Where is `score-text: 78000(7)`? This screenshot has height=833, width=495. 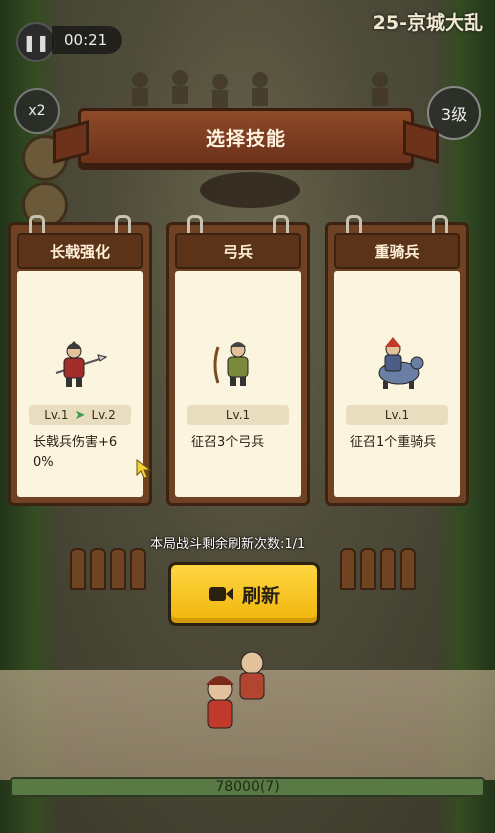 score-text: 78000(7) is located at coordinates (247, 787).